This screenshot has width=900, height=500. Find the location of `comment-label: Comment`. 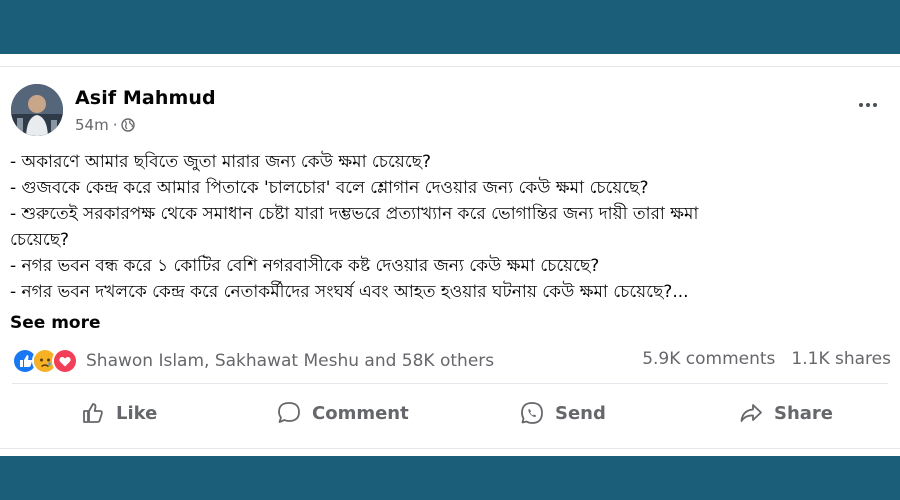

comment-label: Comment is located at coordinates (360, 413).